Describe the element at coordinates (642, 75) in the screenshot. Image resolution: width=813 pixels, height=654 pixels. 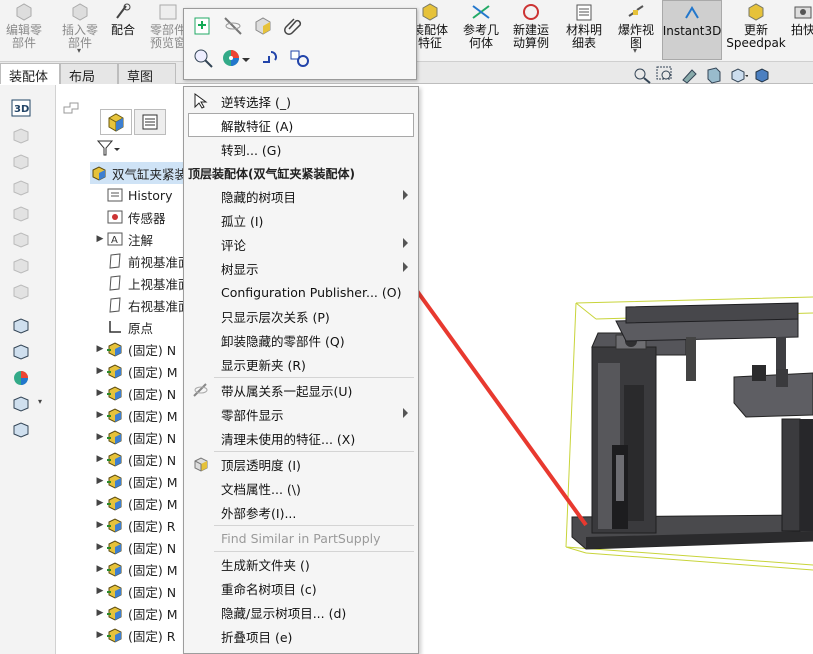
I see `zoom-to-fit-icon` at that location.